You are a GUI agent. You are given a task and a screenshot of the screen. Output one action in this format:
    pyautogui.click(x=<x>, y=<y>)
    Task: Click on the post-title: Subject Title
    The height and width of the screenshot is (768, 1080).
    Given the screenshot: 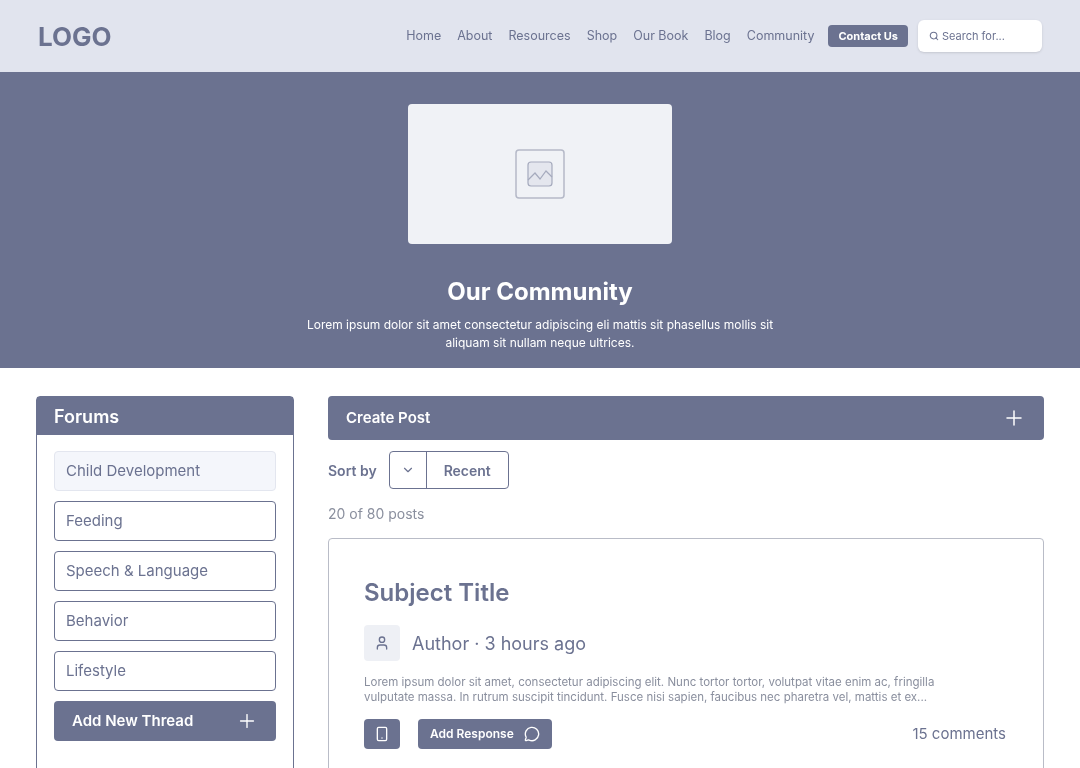 What is the action you would take?
    pyautogui.click(x=437, y=593)
    